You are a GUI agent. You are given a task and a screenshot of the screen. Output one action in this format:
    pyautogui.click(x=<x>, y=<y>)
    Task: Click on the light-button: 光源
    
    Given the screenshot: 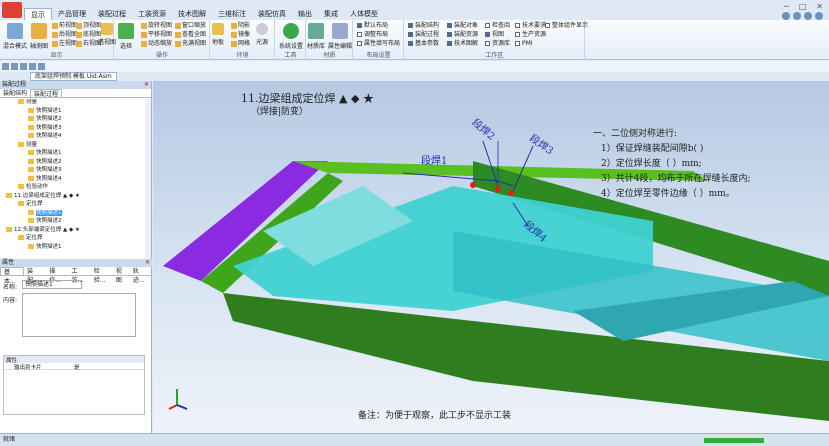 What is the action you would take?
    pyautogui.click(x=262, y=34)
    